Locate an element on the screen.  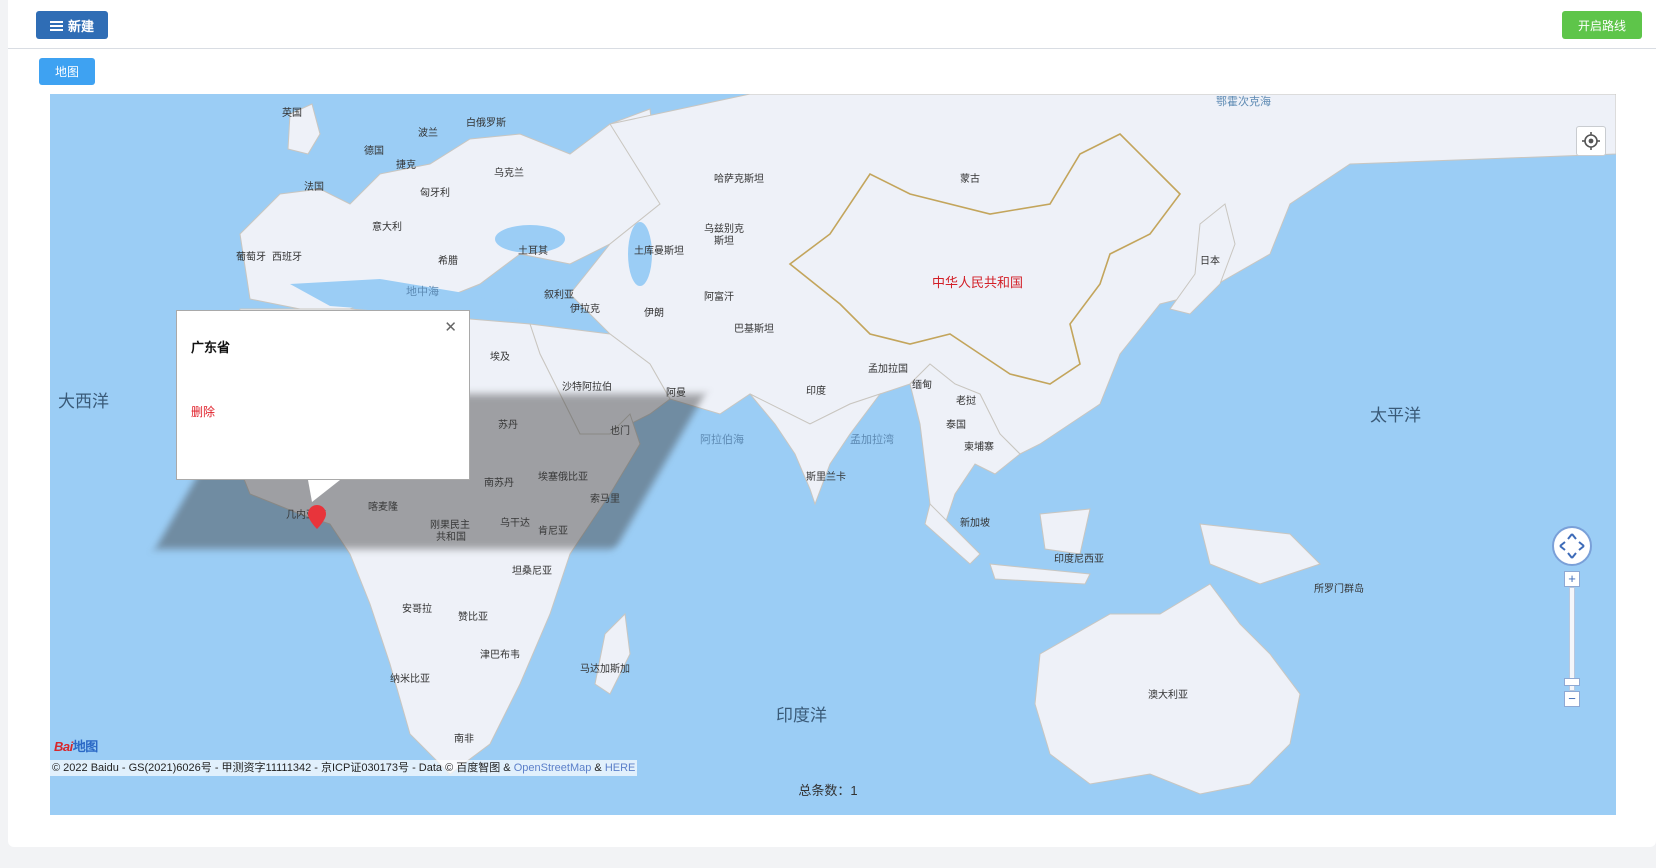
label-australia: 澳大利亚 is located at coordinates (1168, 695).